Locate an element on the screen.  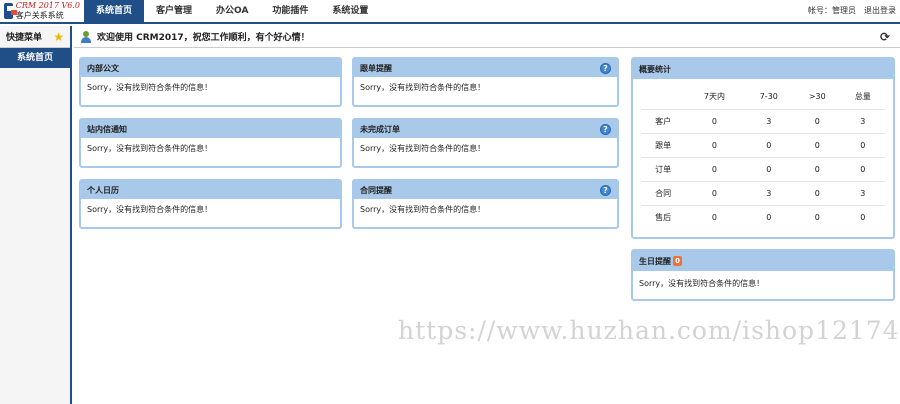
panel-internal-docs: 内部公文 Sorry，没有找到符合条件的信息！ is located at coordinates (210, 82).